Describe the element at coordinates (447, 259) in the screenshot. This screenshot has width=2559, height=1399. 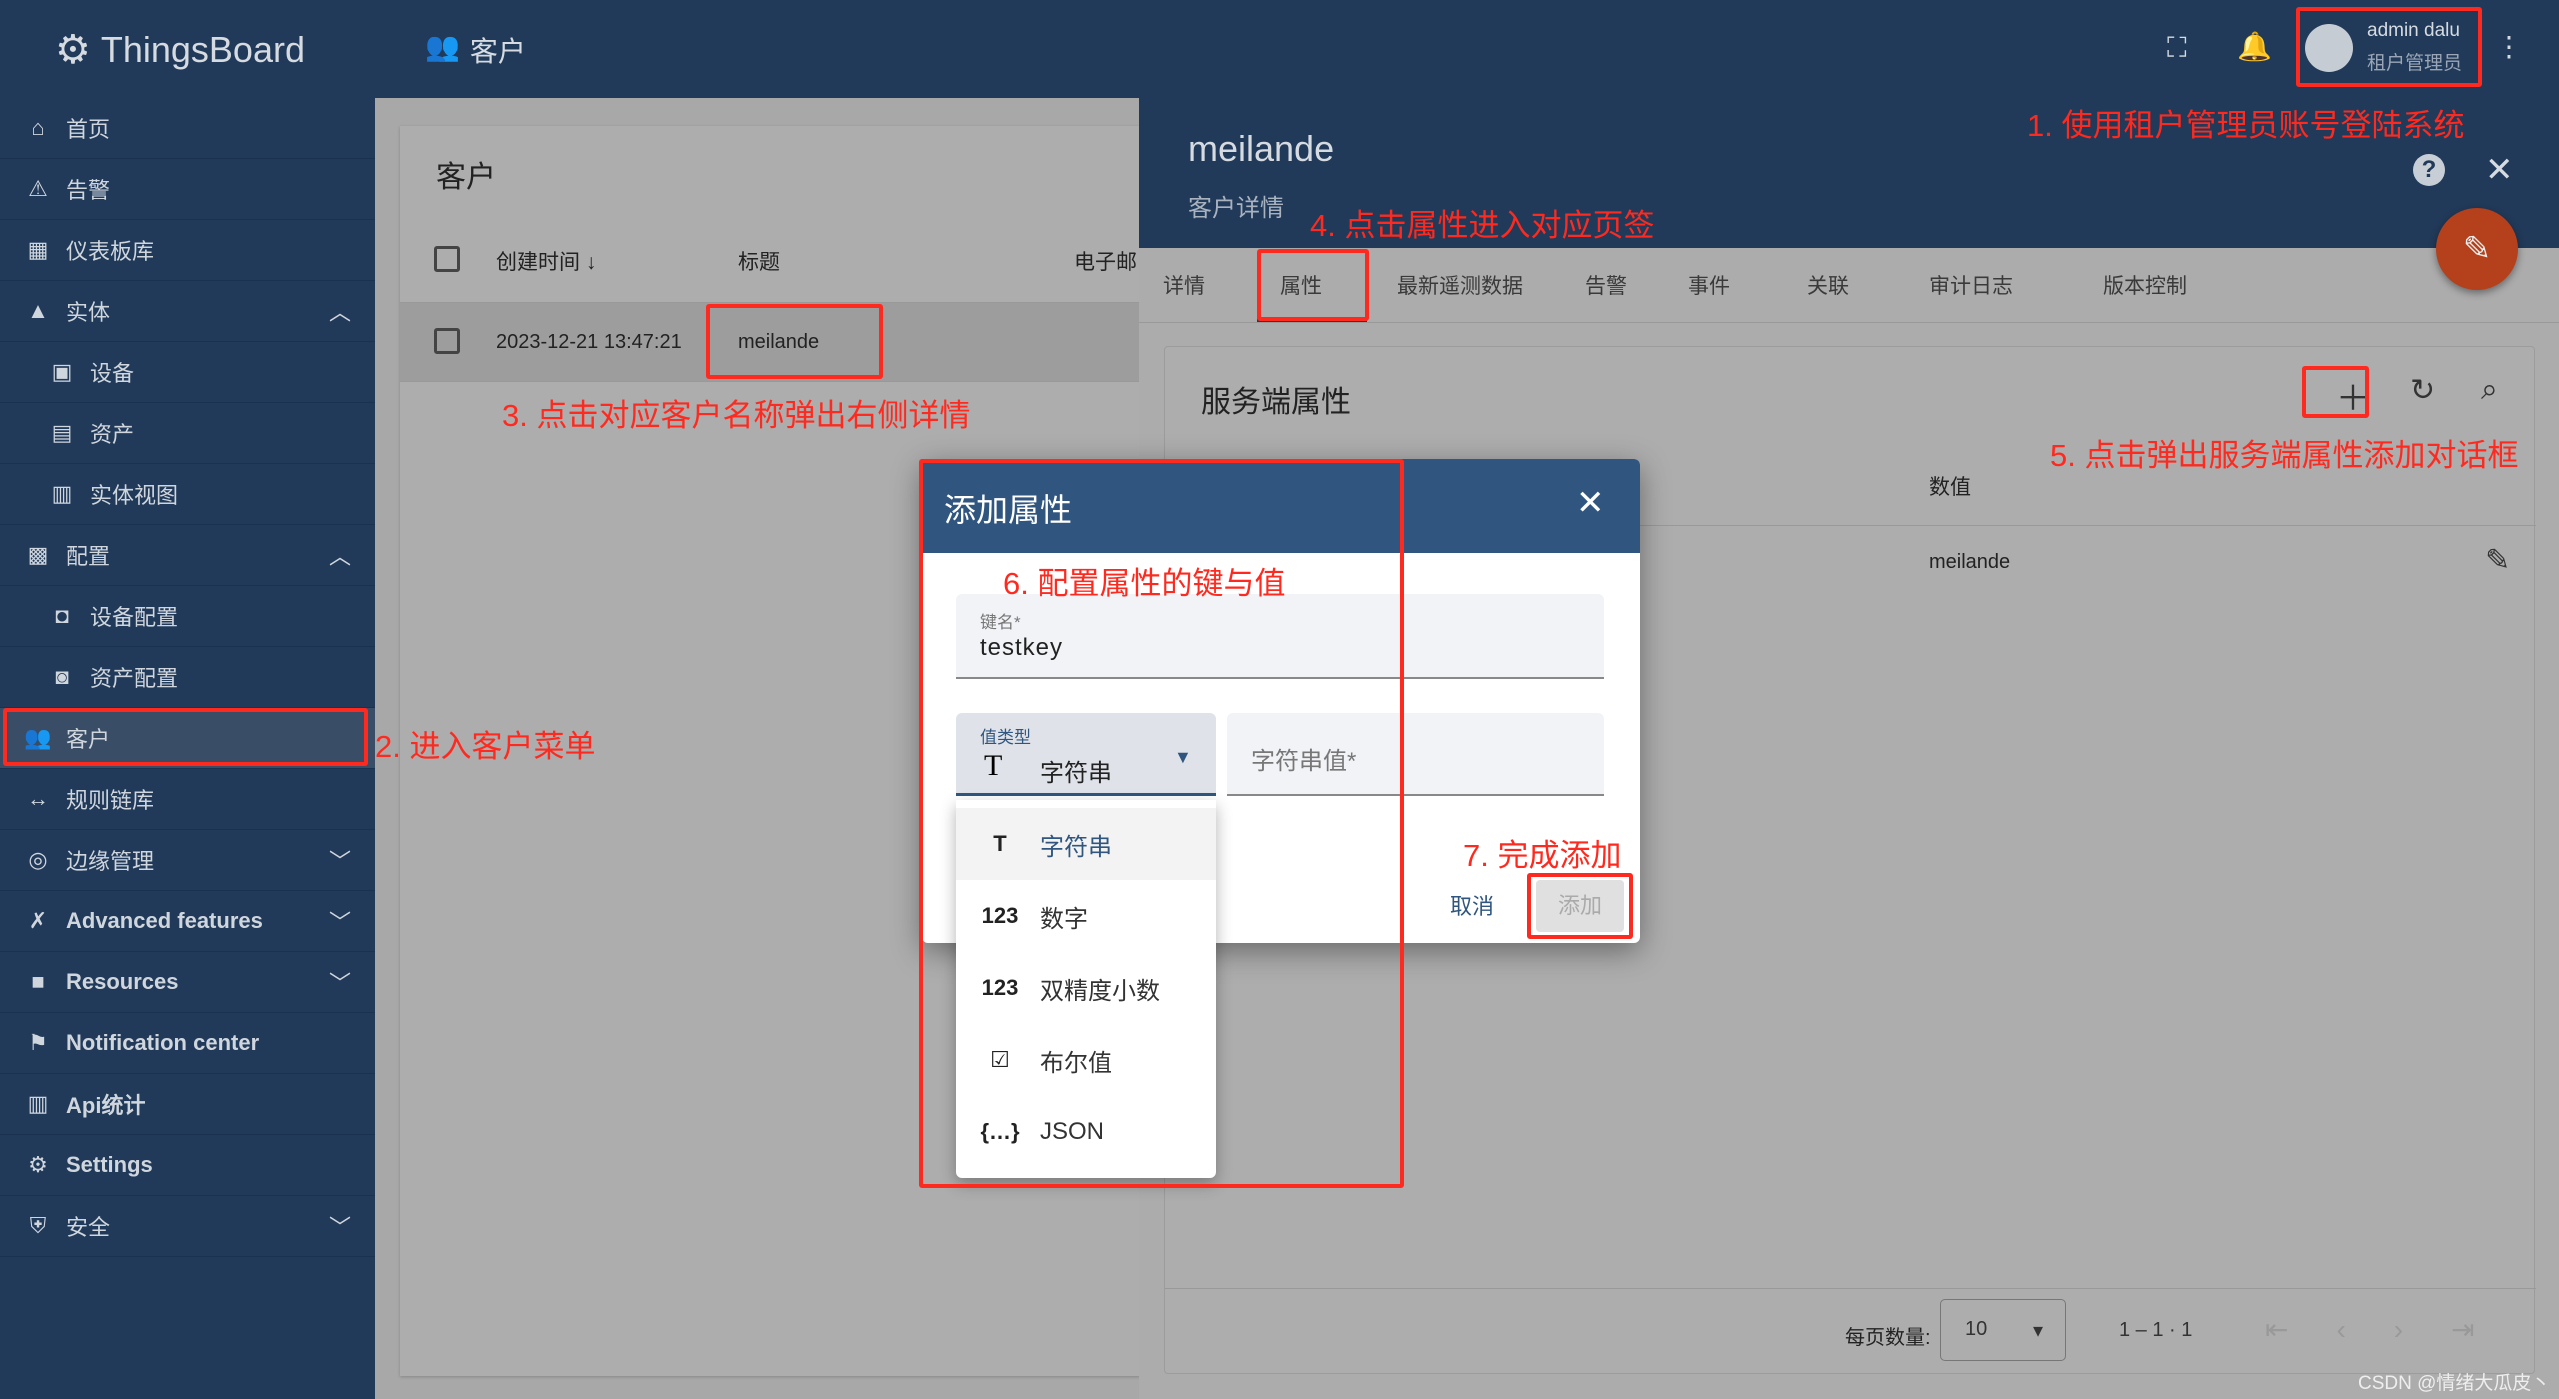
I see `select-all-checkbox` at that location.